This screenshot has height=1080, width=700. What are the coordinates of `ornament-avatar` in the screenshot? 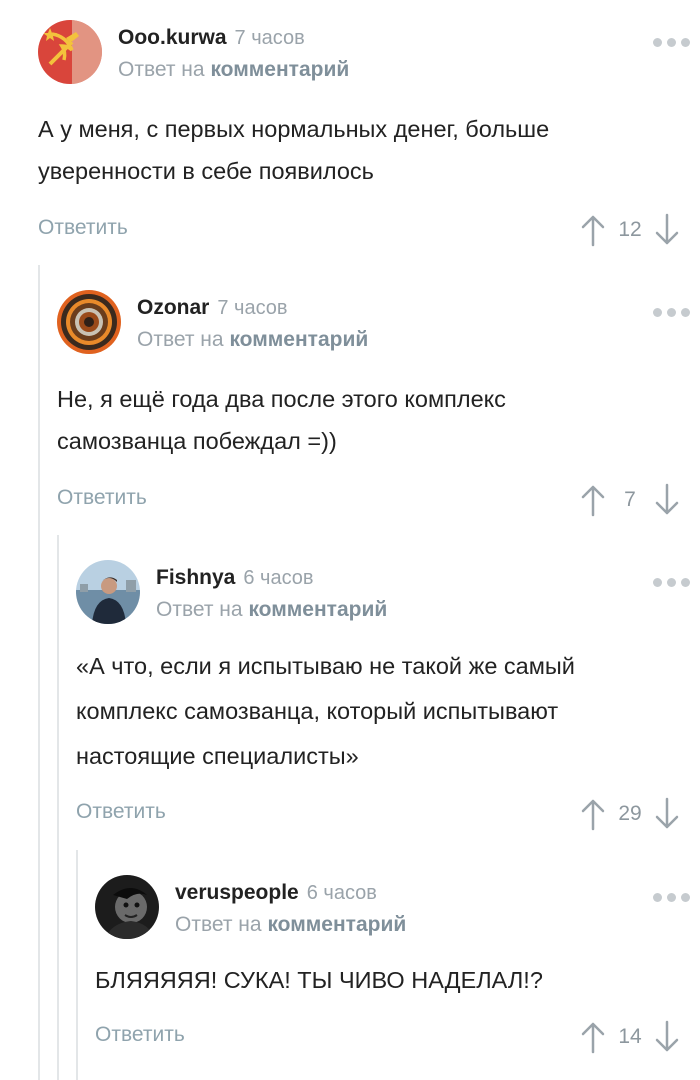 It's located at (89, 322).